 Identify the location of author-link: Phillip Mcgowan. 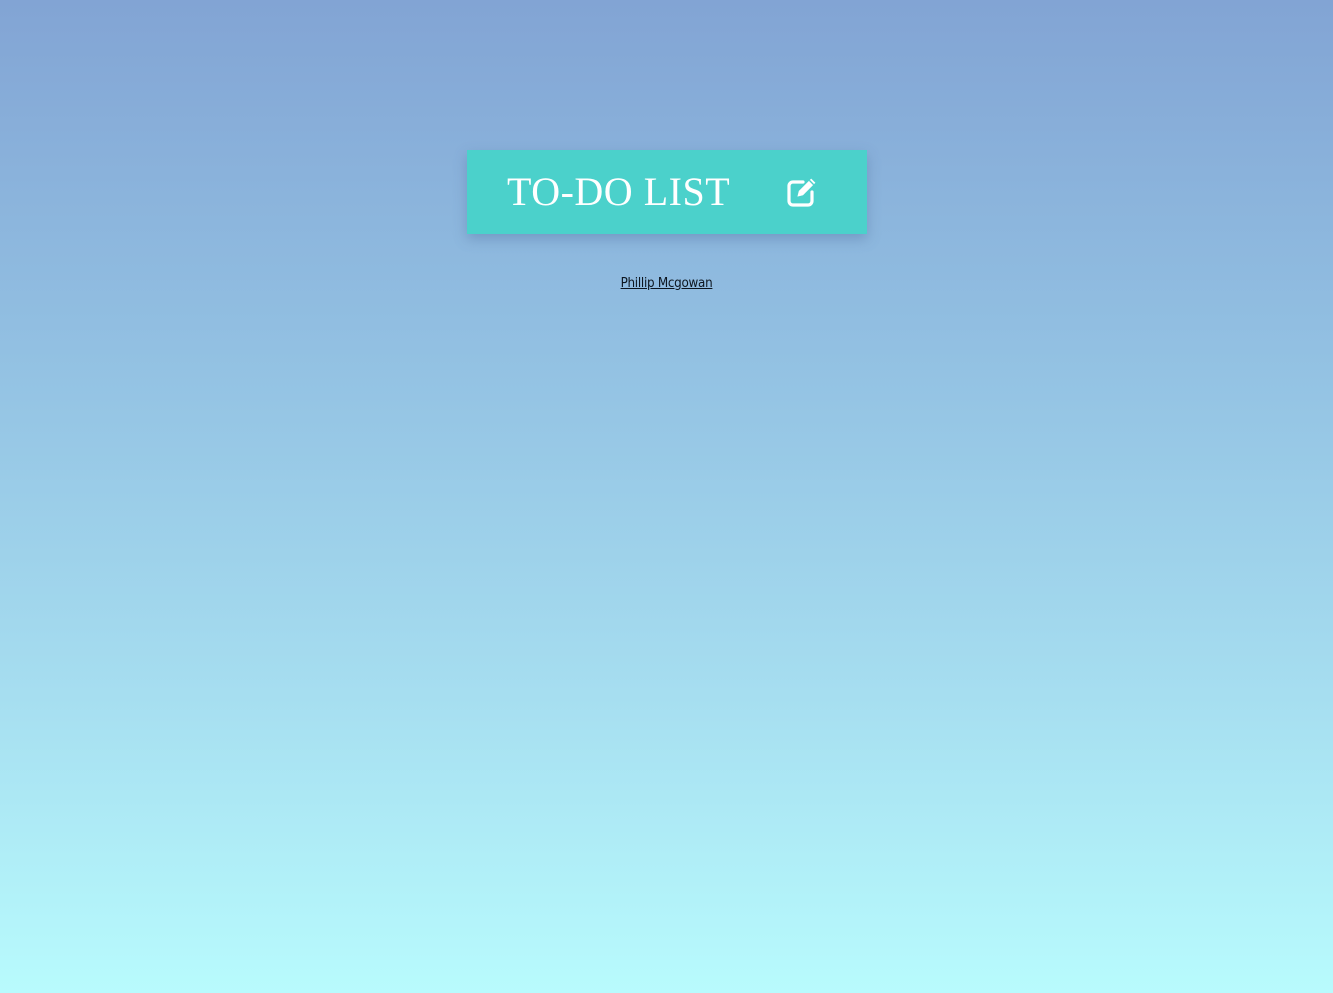
(666, 283).